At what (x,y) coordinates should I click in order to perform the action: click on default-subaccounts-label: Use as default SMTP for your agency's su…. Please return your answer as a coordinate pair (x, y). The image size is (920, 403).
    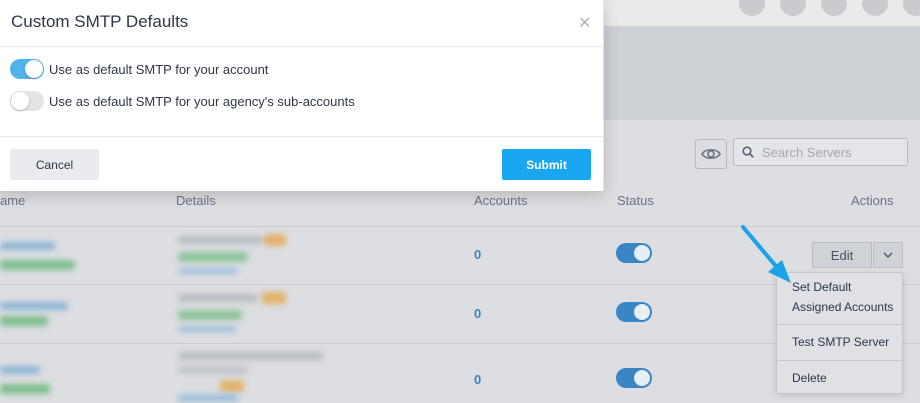
    Looking at the image, I should click on (202, 101).